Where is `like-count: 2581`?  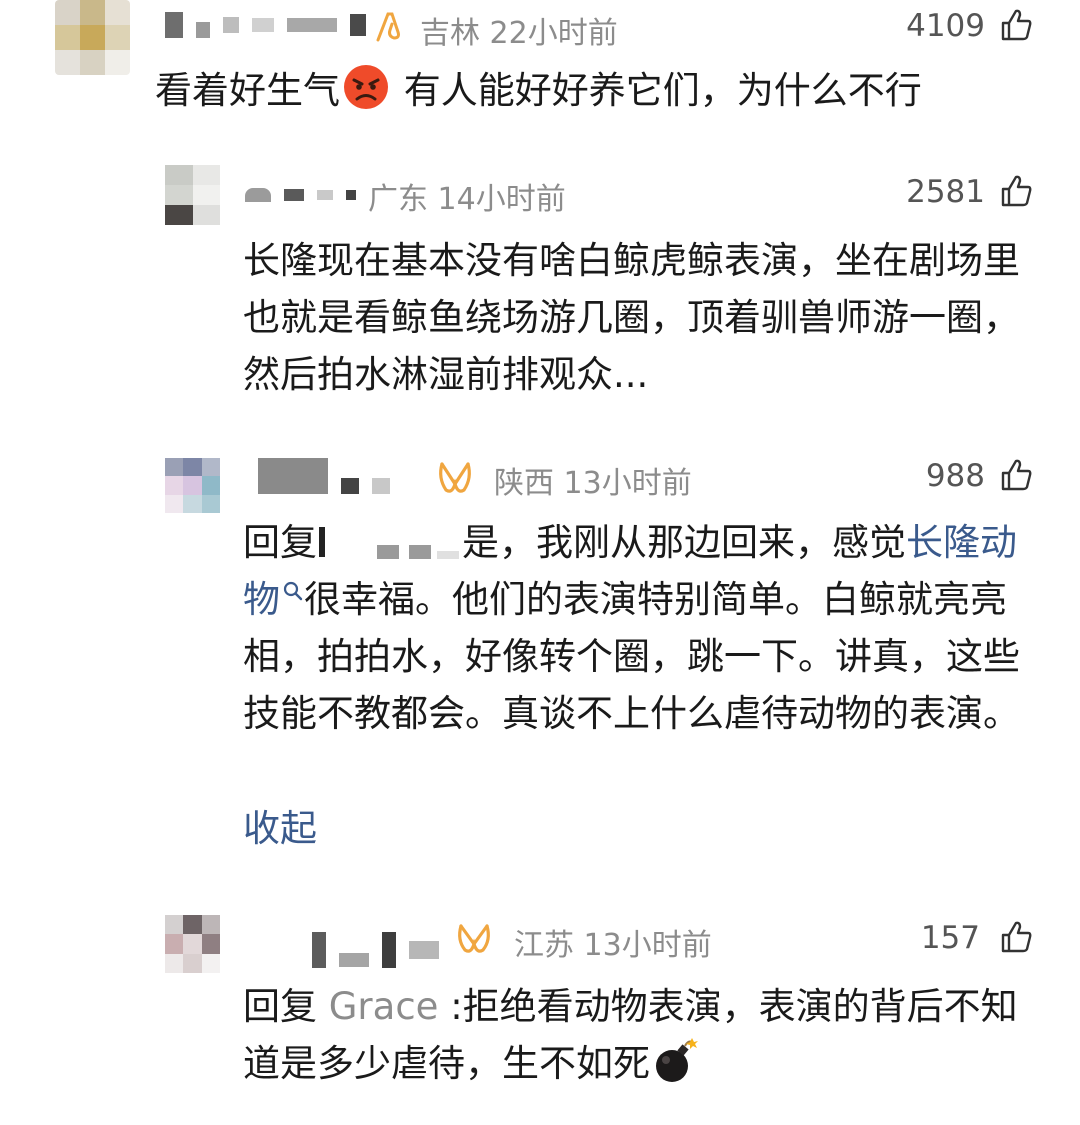 like-count: 2581 is located at coordinates (945, 192).